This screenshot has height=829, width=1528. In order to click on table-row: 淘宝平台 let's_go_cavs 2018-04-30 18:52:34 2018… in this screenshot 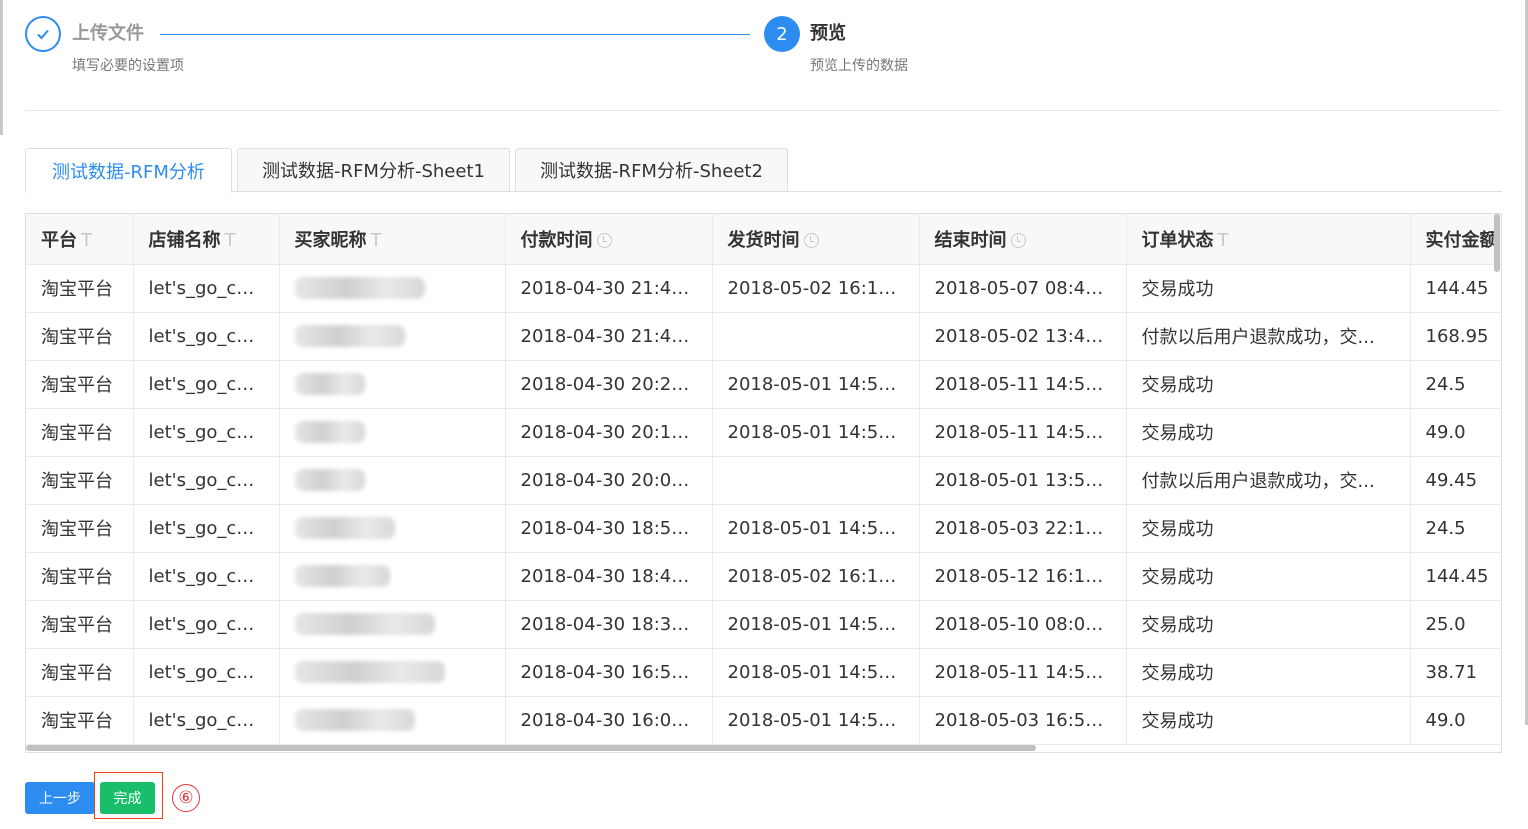, I will do `click(763, 528)`.